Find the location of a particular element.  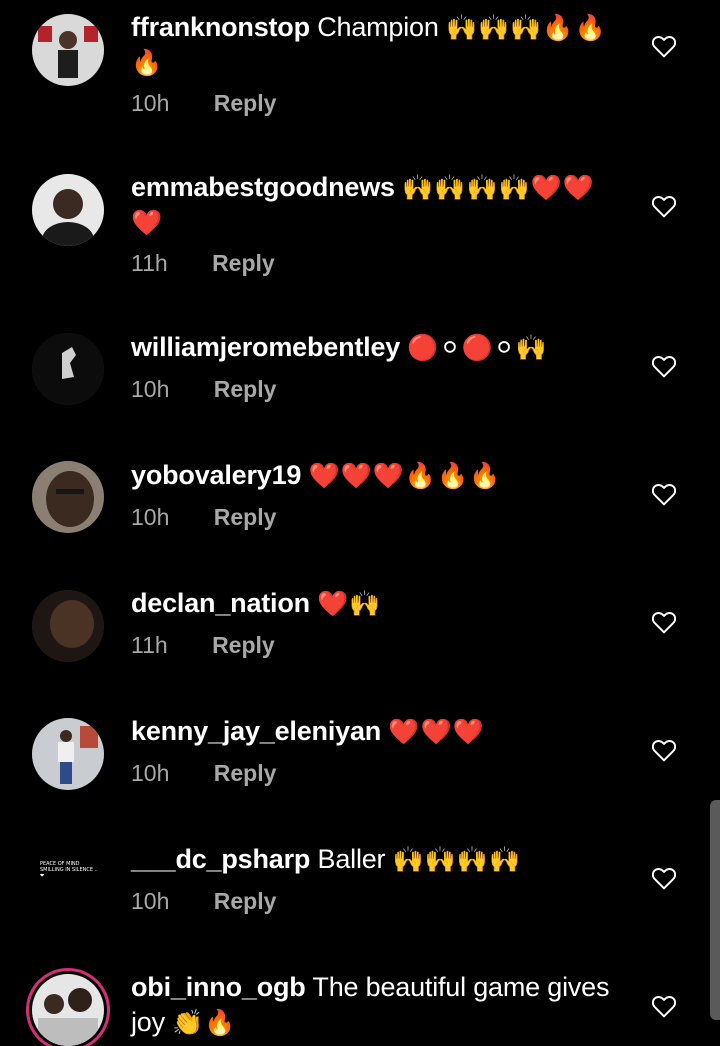

comment-text: yobovalery19 ❤️❤️❤️🔥🔥🔥 is located at coordinates (376, 475).